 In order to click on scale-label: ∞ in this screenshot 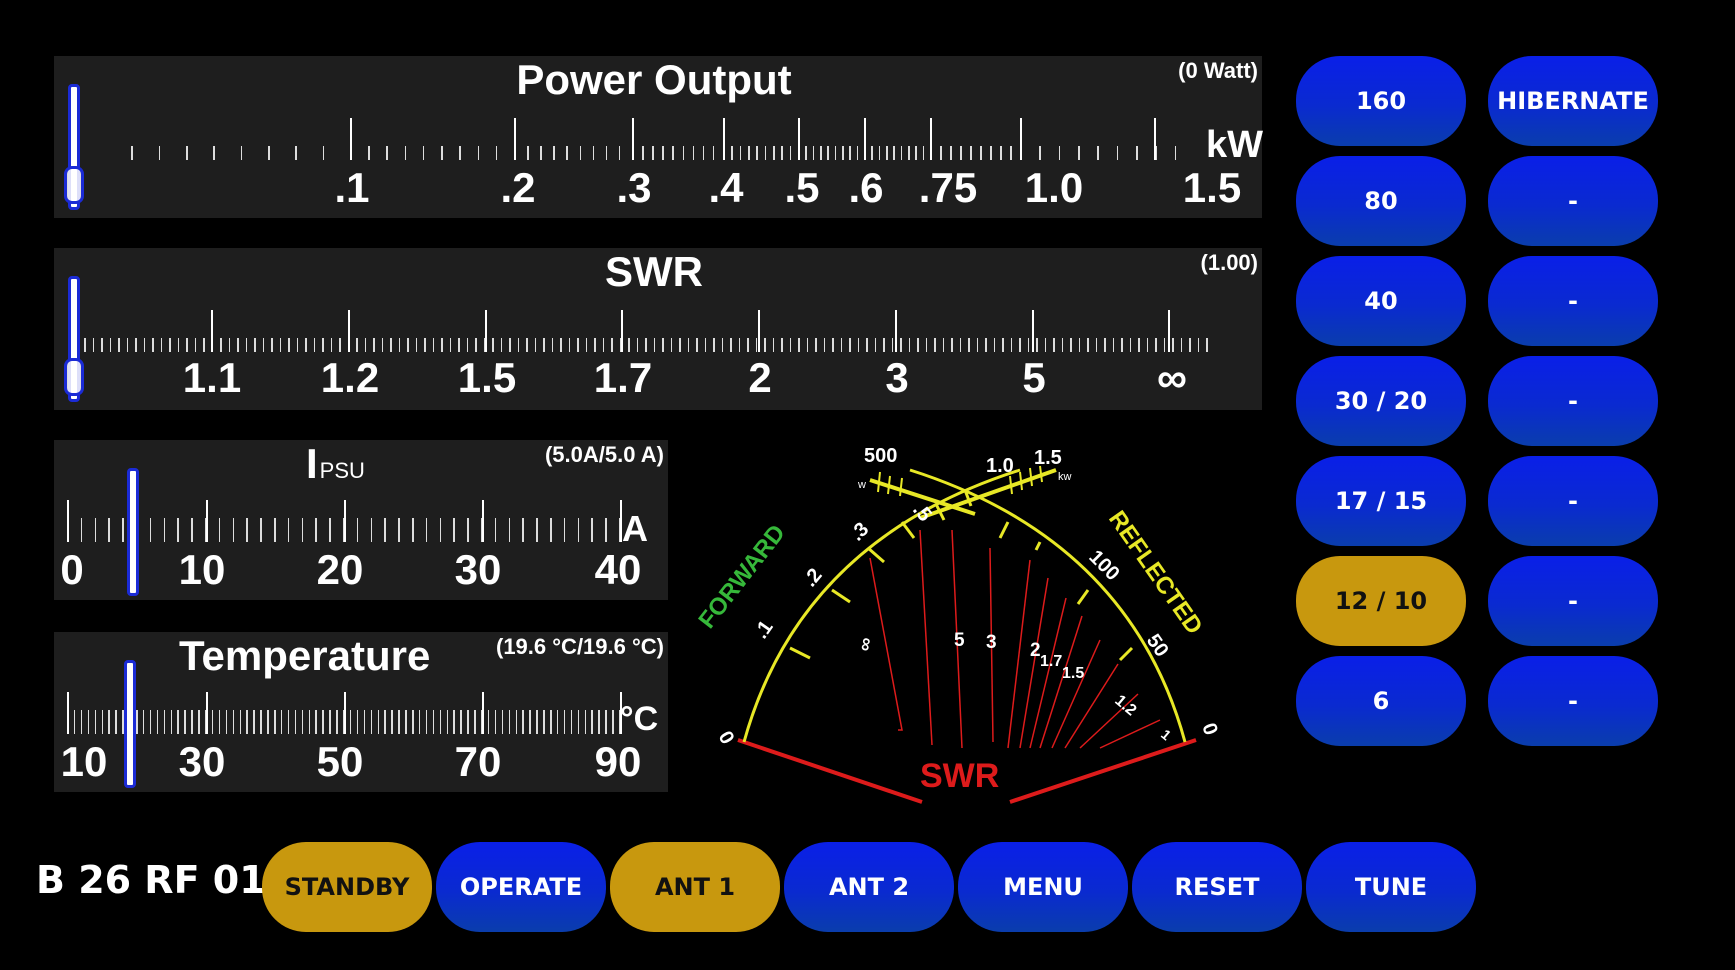, I will do `click(1172, 377)`.